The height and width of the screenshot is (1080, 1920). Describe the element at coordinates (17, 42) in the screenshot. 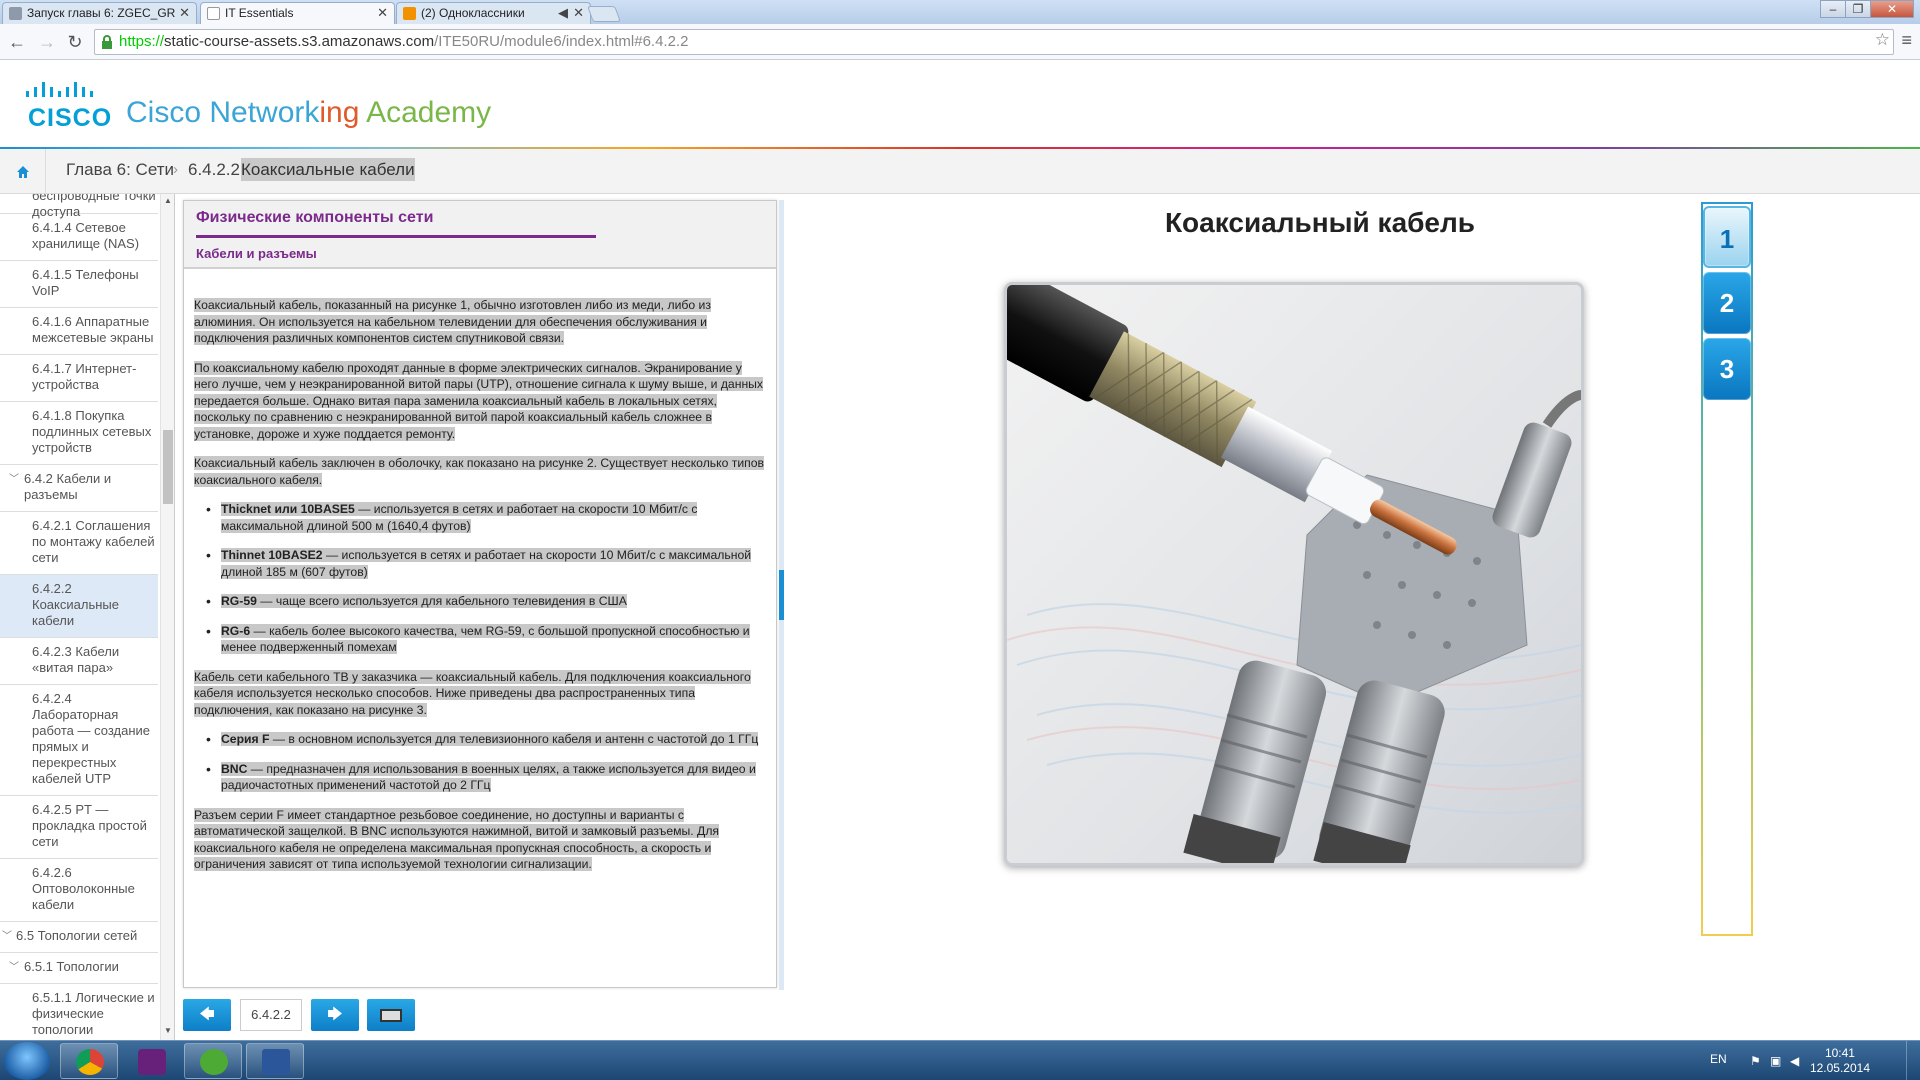

I see `back-icon: ←` at that location.